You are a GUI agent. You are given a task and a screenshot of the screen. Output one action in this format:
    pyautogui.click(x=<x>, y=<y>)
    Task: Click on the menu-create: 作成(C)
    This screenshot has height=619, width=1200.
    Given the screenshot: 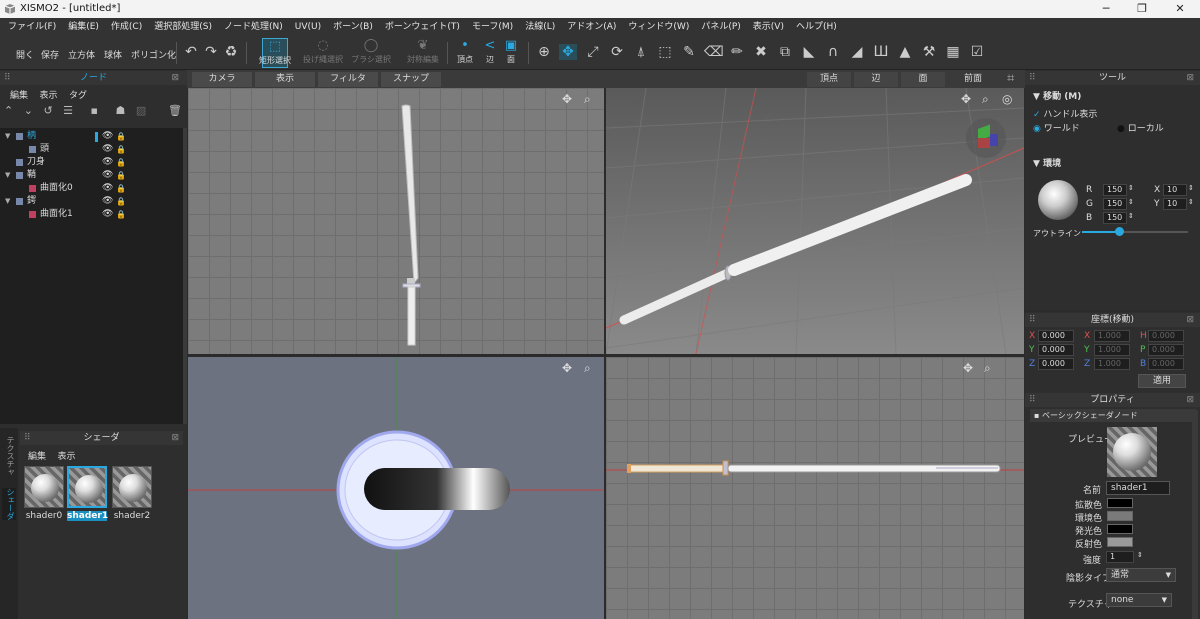 What is the action you would take?
    pyautogui.click(x=124, y=27)
    